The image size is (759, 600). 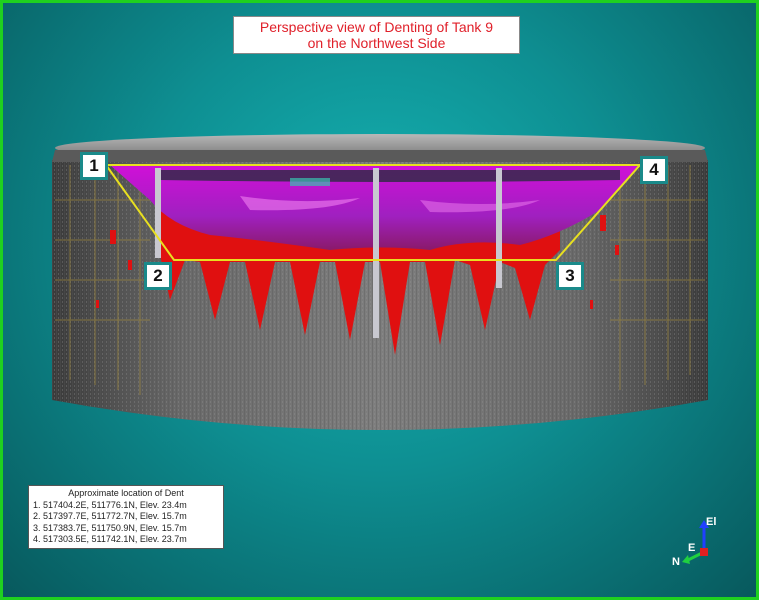 I want to click on marker-3: 3, so click(x=570, y=276).